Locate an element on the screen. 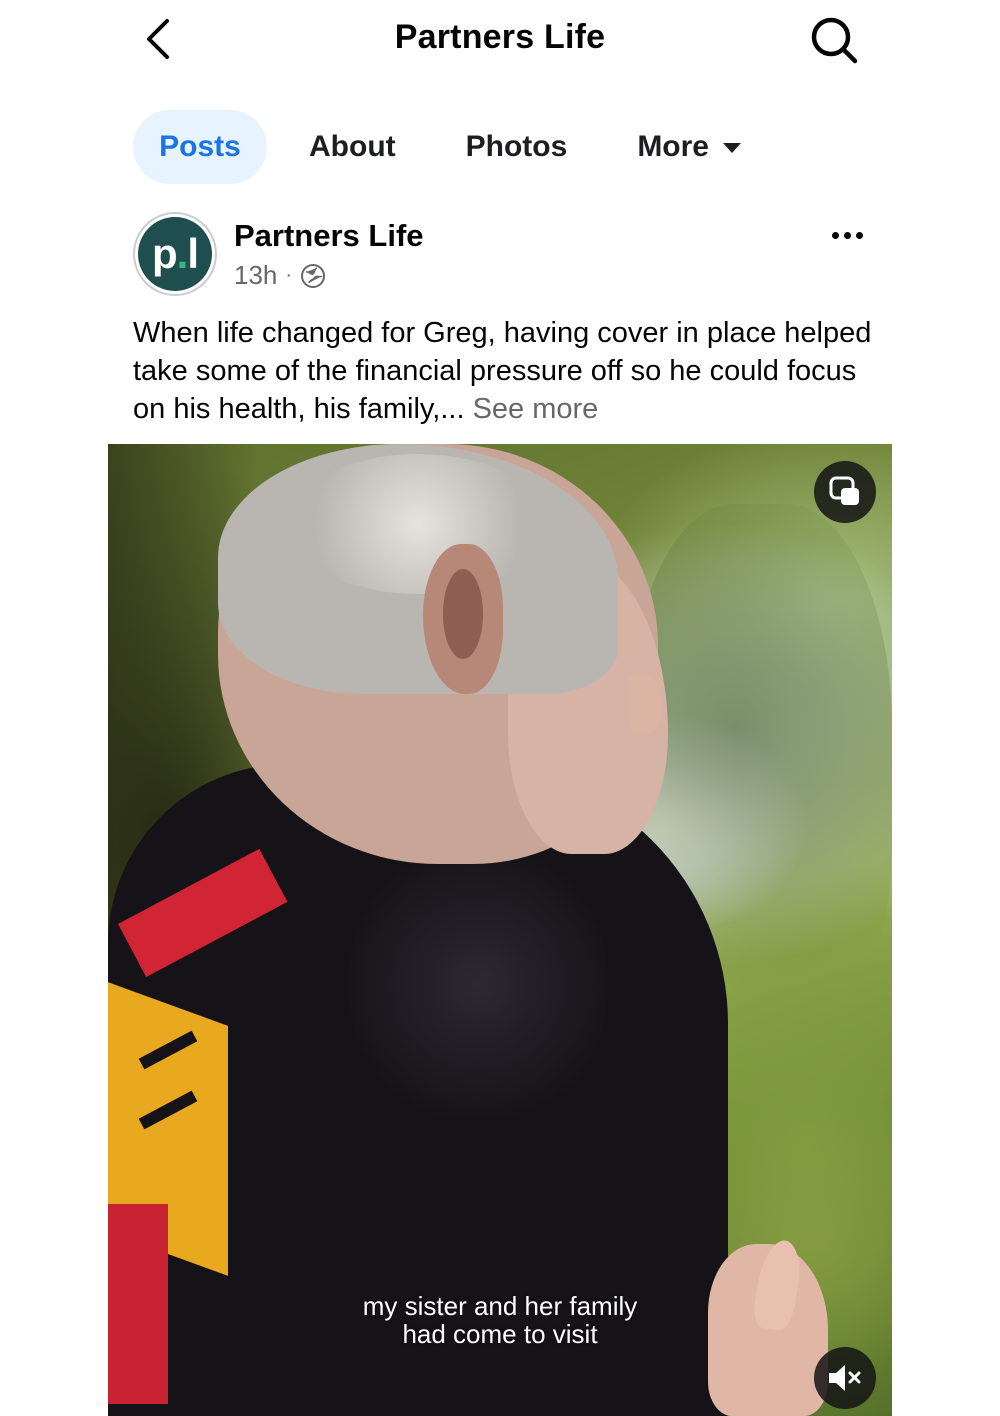 This screenshot has height=1416, width=1000. post-options-button is located at coordinates (847, 235).